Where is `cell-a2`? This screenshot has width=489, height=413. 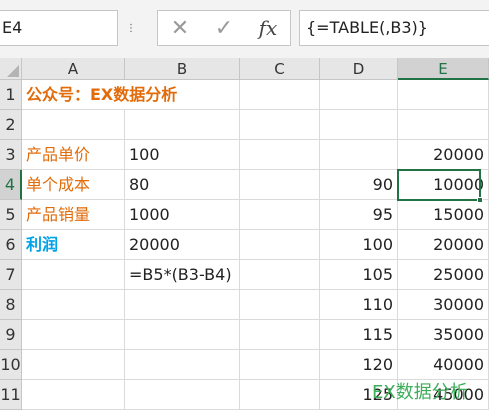 cell-a2 is located at coordinates (73, 125).